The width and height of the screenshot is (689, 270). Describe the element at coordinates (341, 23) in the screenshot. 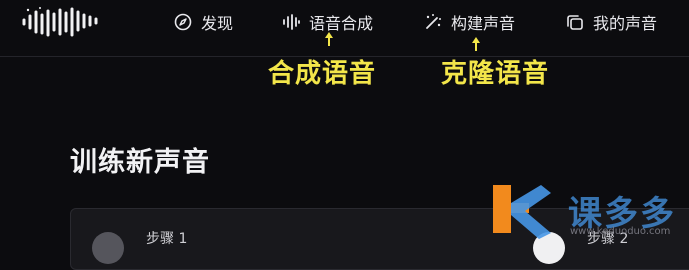

I see `nav-item-label: 语音合成` at that location.